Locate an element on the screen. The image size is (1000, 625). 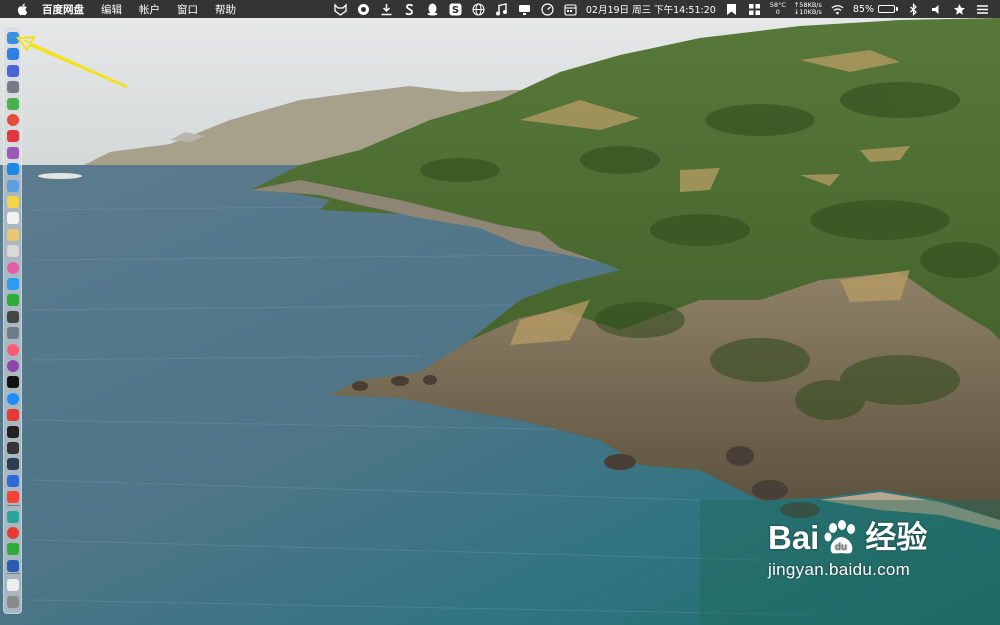
colorwheel-icon is located at coordinates (13, 267).